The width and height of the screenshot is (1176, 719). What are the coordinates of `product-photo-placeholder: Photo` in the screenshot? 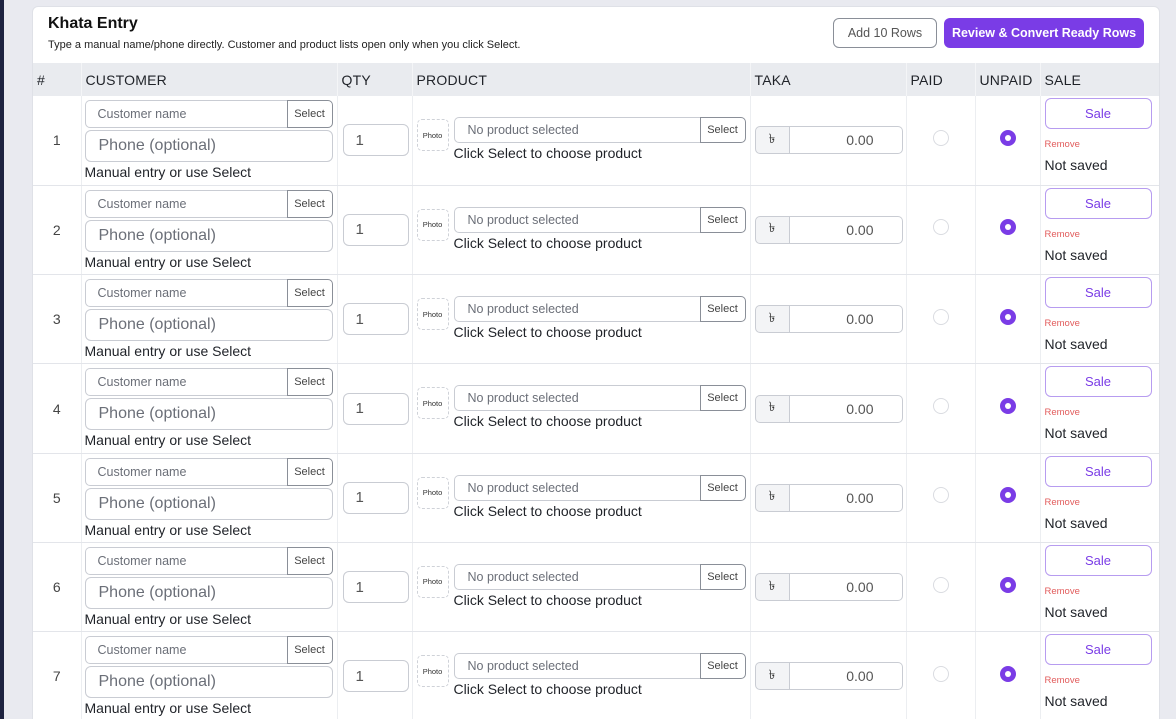 It's located at (432, 314).